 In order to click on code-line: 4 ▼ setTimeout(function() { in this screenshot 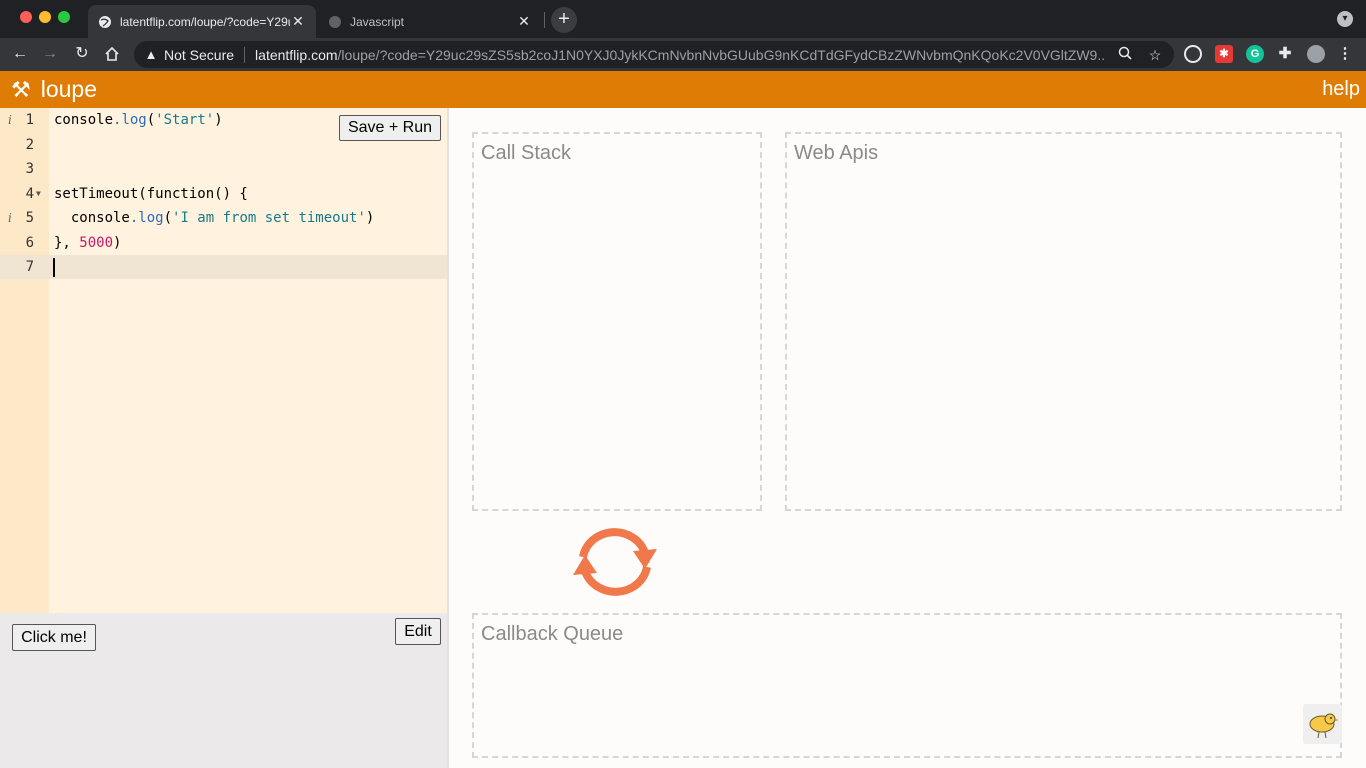, I will do `click(223, 194)`.